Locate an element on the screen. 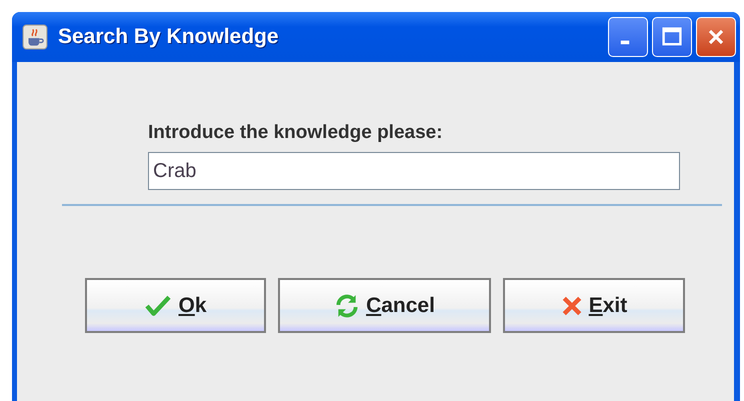 Image resolution: width=744 pixels, height=401 pixels. maximize-button is located at coordinates (672, 37).